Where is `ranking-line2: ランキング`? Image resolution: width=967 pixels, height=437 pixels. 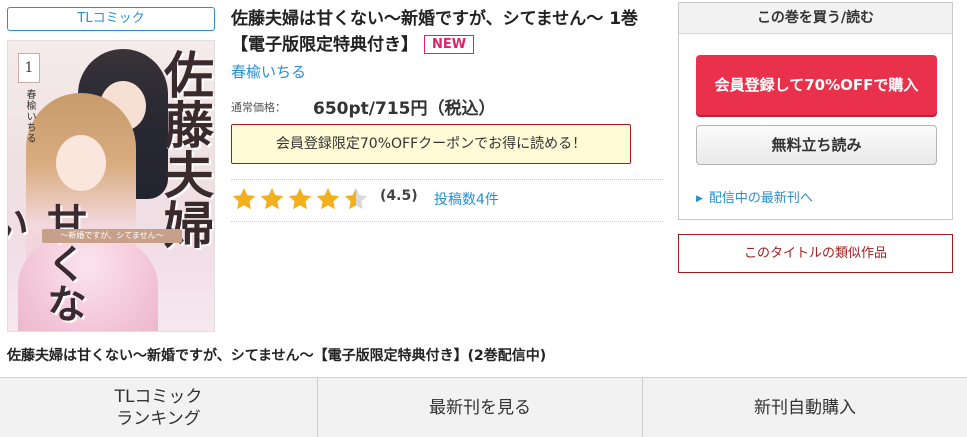 ranking-line2: ランキング is located at coordinates (158, 419).